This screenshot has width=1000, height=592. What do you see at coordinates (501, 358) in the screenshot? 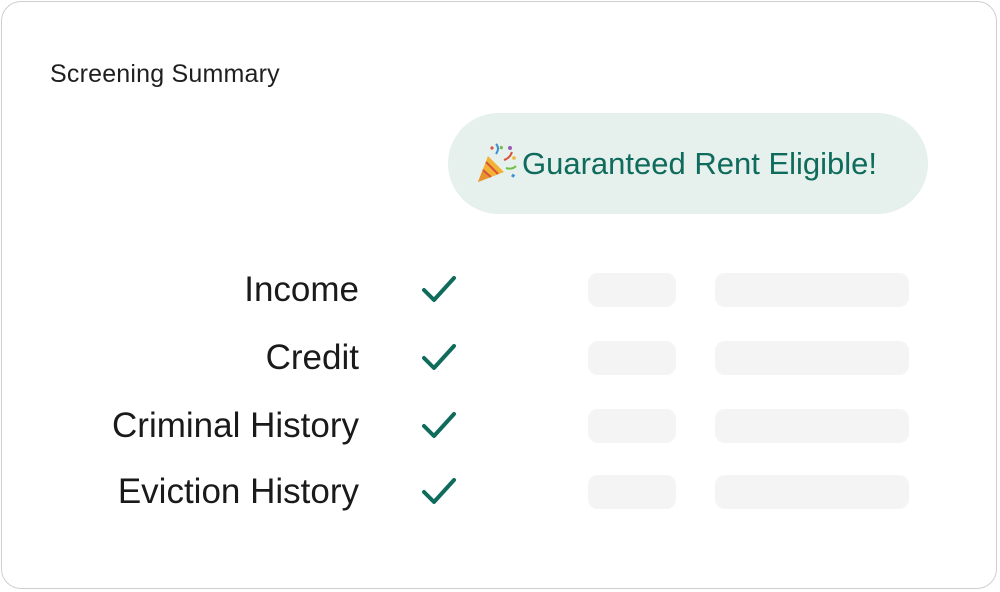
I see `check-row-credit: Credit` at bounding box center [501, 358].